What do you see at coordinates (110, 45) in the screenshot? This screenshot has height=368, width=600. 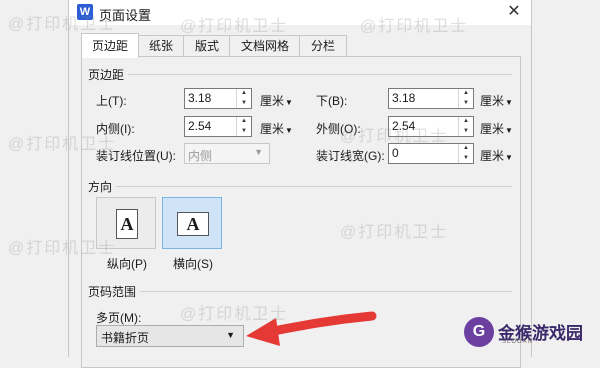 I see `tab-margins: 页边距` at bounding box center [110, 45].